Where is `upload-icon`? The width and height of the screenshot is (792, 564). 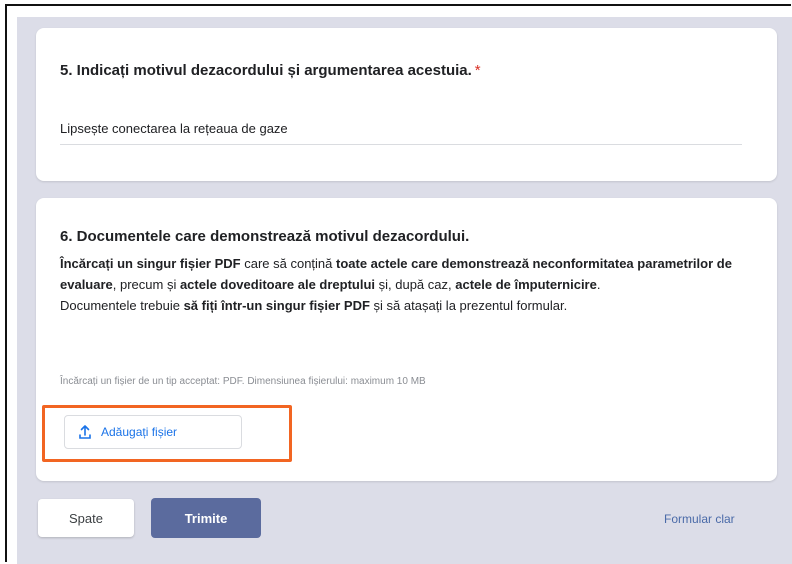 upload-icon is located at coordinates (85, 432).